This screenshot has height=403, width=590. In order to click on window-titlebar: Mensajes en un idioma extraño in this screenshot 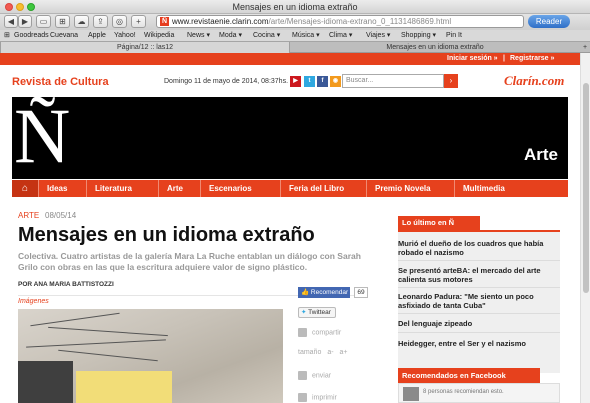, I will do `click(295, 7)`.